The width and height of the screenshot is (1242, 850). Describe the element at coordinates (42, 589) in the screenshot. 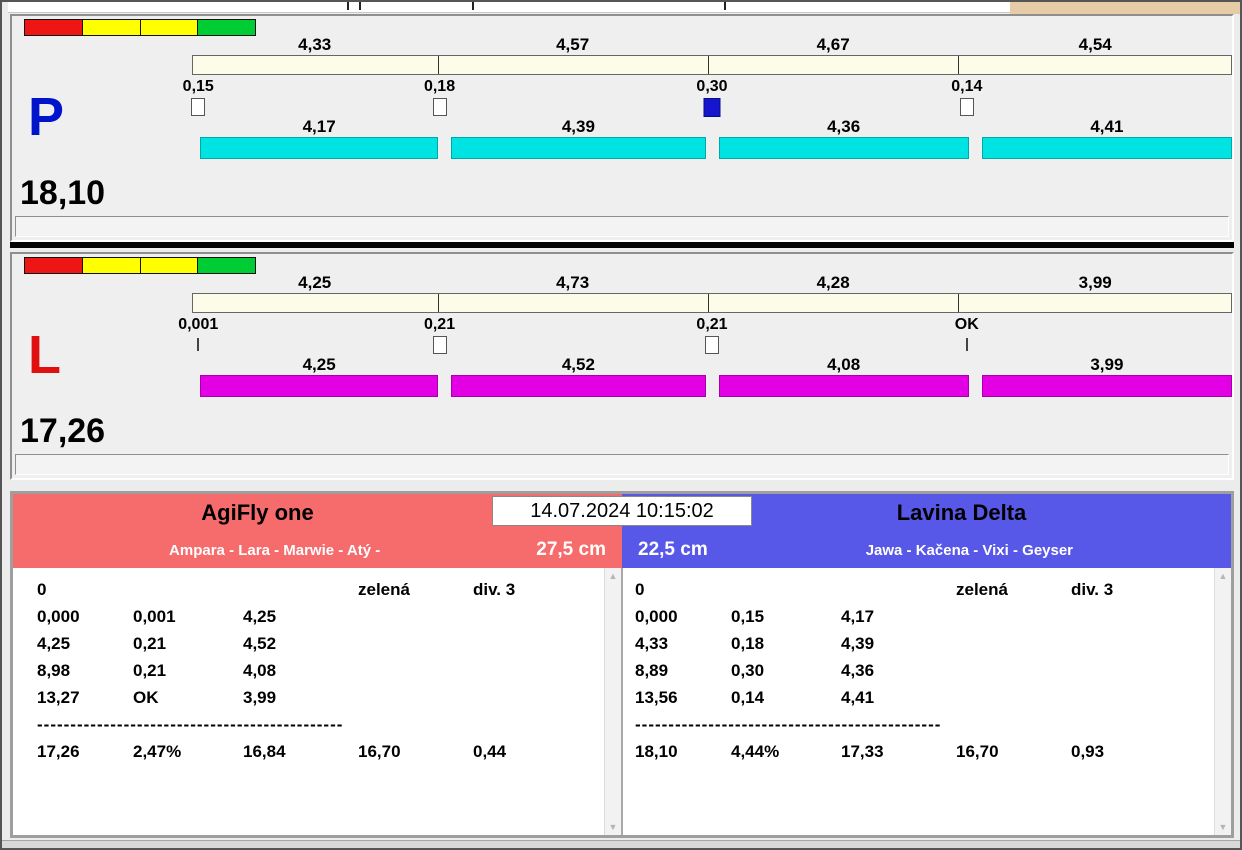

I see `table-cell: 0` at that location.